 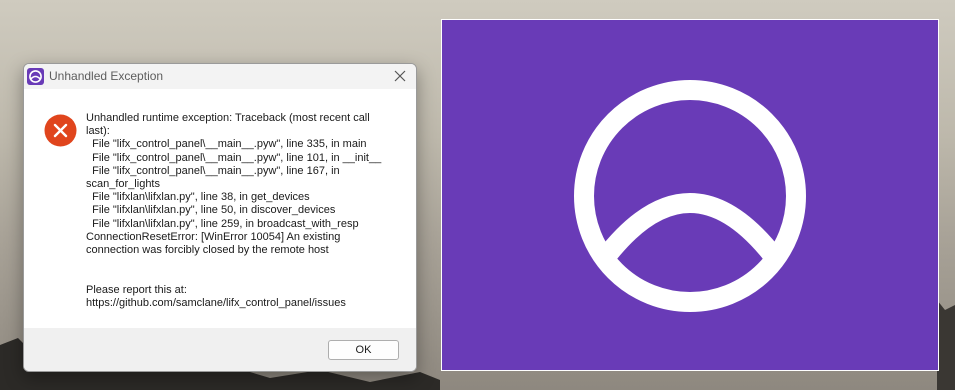 I want to click on ok-button: OK, so click(x=363, y=350).